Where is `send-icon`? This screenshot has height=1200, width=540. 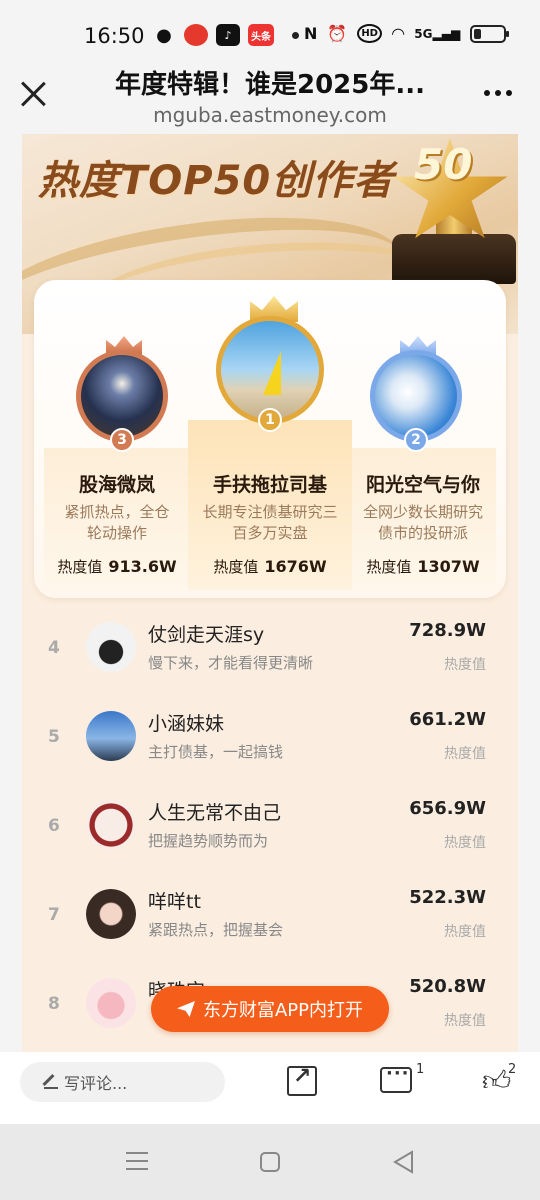
send-icon is located at coordinates (185, 1009).